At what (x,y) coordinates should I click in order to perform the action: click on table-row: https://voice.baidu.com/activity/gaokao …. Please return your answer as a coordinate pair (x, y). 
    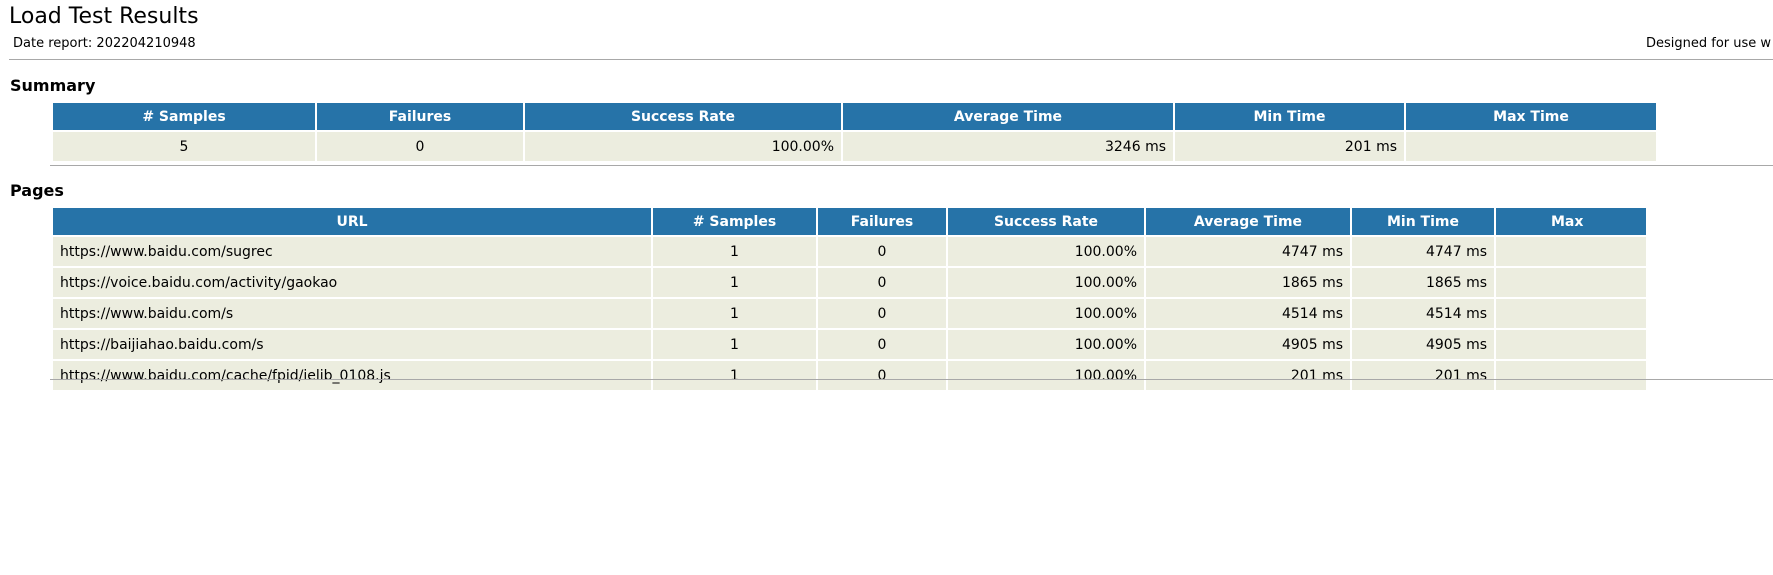
    Looking at the image, I should click on (849, 282).